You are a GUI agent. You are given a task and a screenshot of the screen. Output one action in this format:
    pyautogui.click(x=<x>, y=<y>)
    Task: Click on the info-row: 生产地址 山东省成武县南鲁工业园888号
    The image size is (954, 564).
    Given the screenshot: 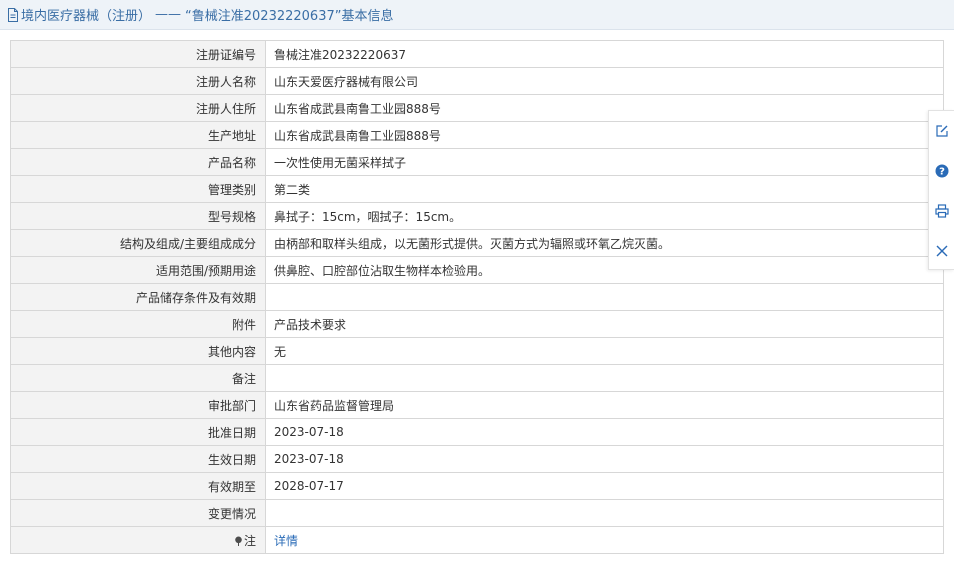 What is the action you would take?
    pyautogui.click(x=477, y=135)
    